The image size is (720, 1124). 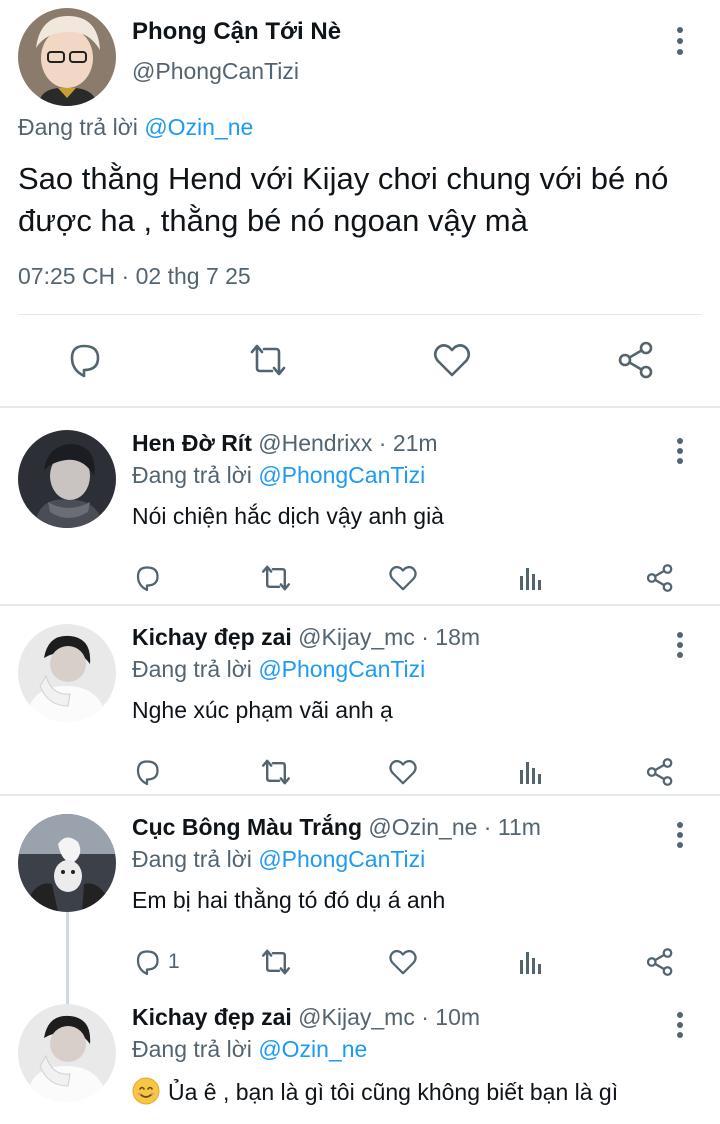 I want to click on reply-time: 11m, so click(x=519, y=827).